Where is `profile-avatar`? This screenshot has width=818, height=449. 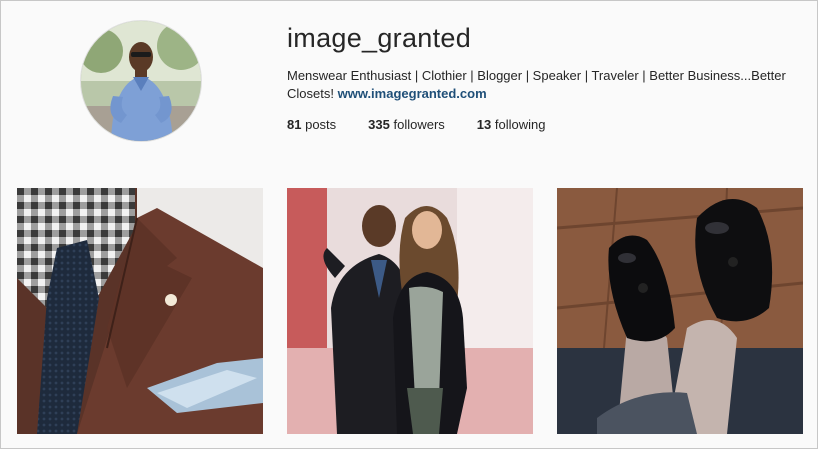 profile-avatar is located at coordinates (141, 81).